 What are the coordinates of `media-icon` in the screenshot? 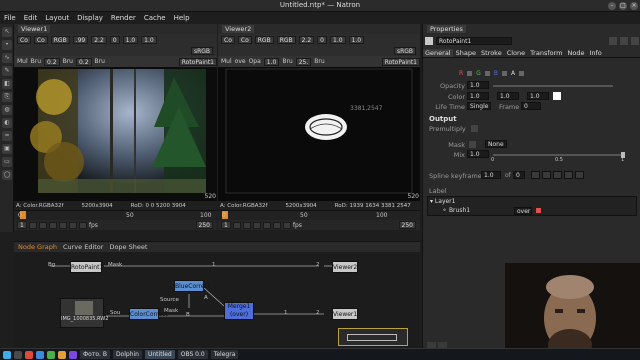 It's located at (73, 354).